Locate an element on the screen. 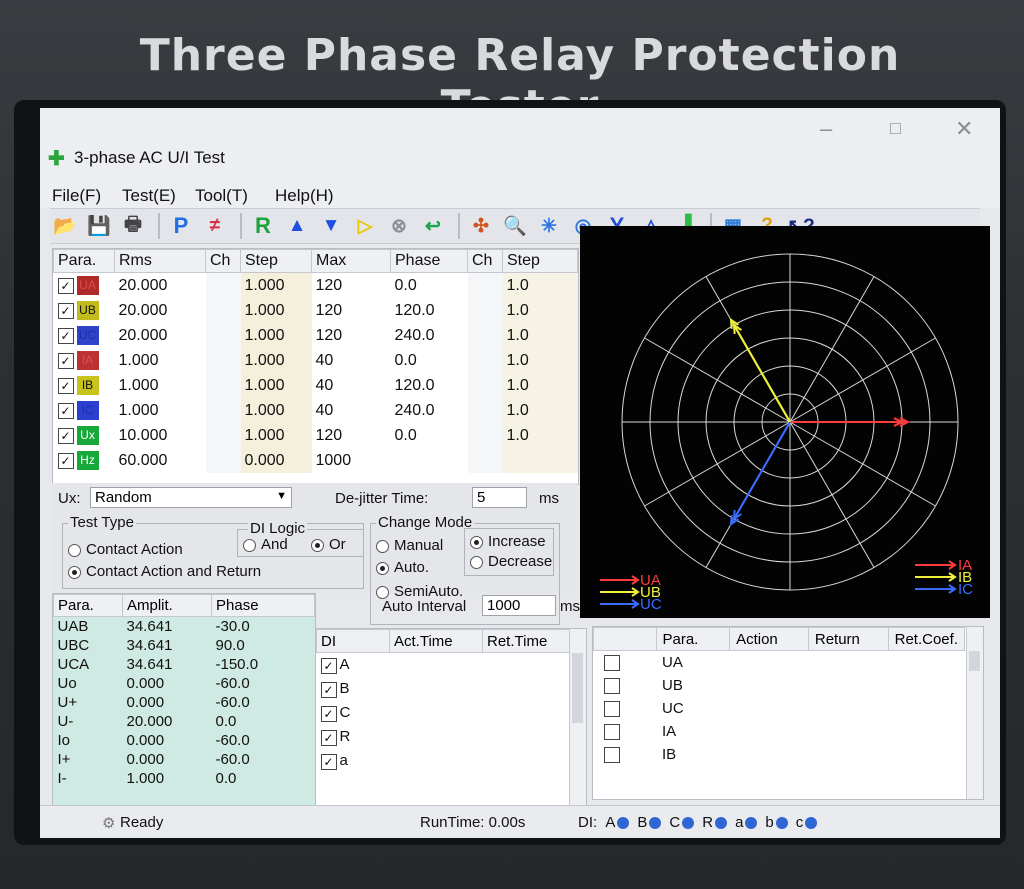 The width and height of the screenshot is (1024, 889). zoom-icon: 🔍 is located at coordinates (515, 226).